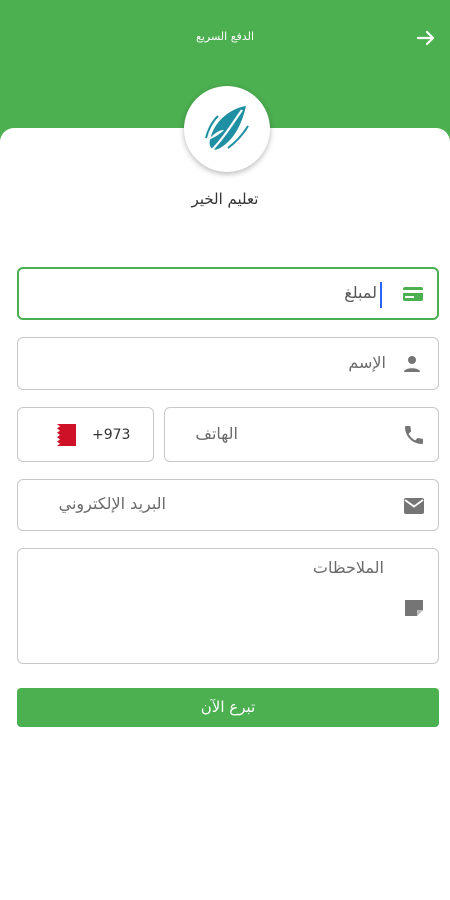  I want to click on arrow-right-icon, so click(426, 38).